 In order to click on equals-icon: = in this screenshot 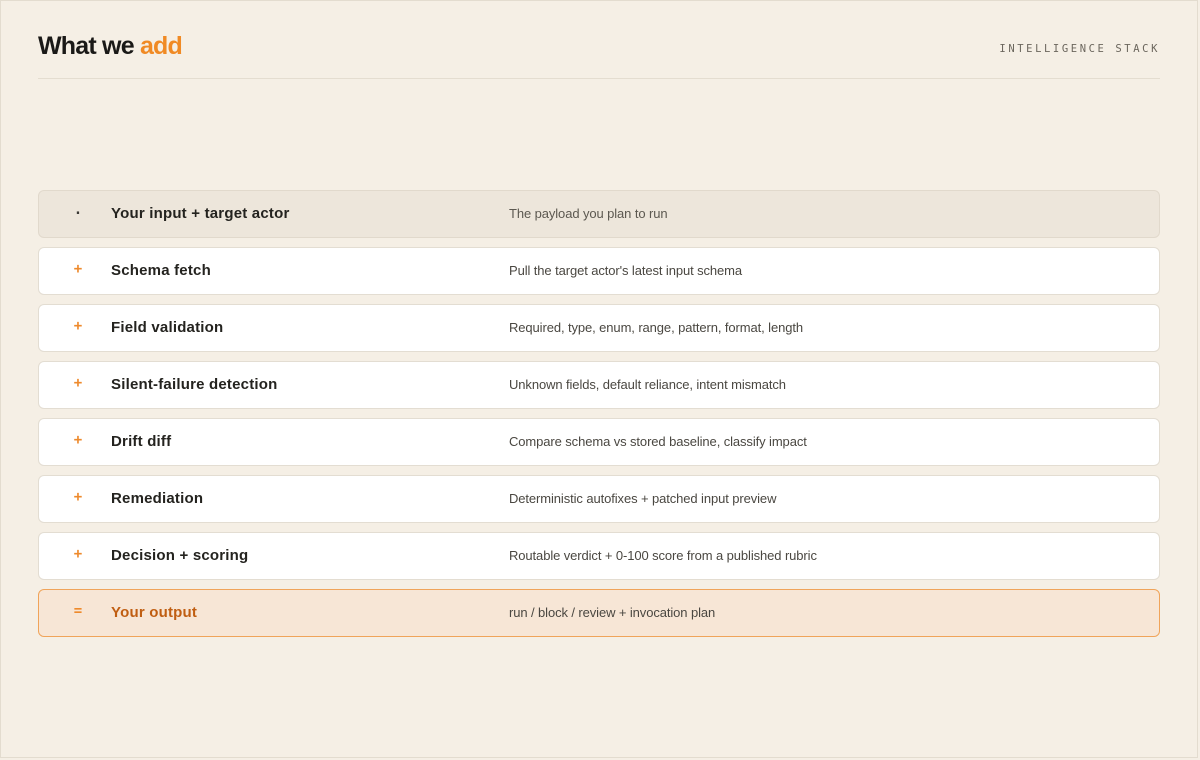, I will do `click(78, 611)`.